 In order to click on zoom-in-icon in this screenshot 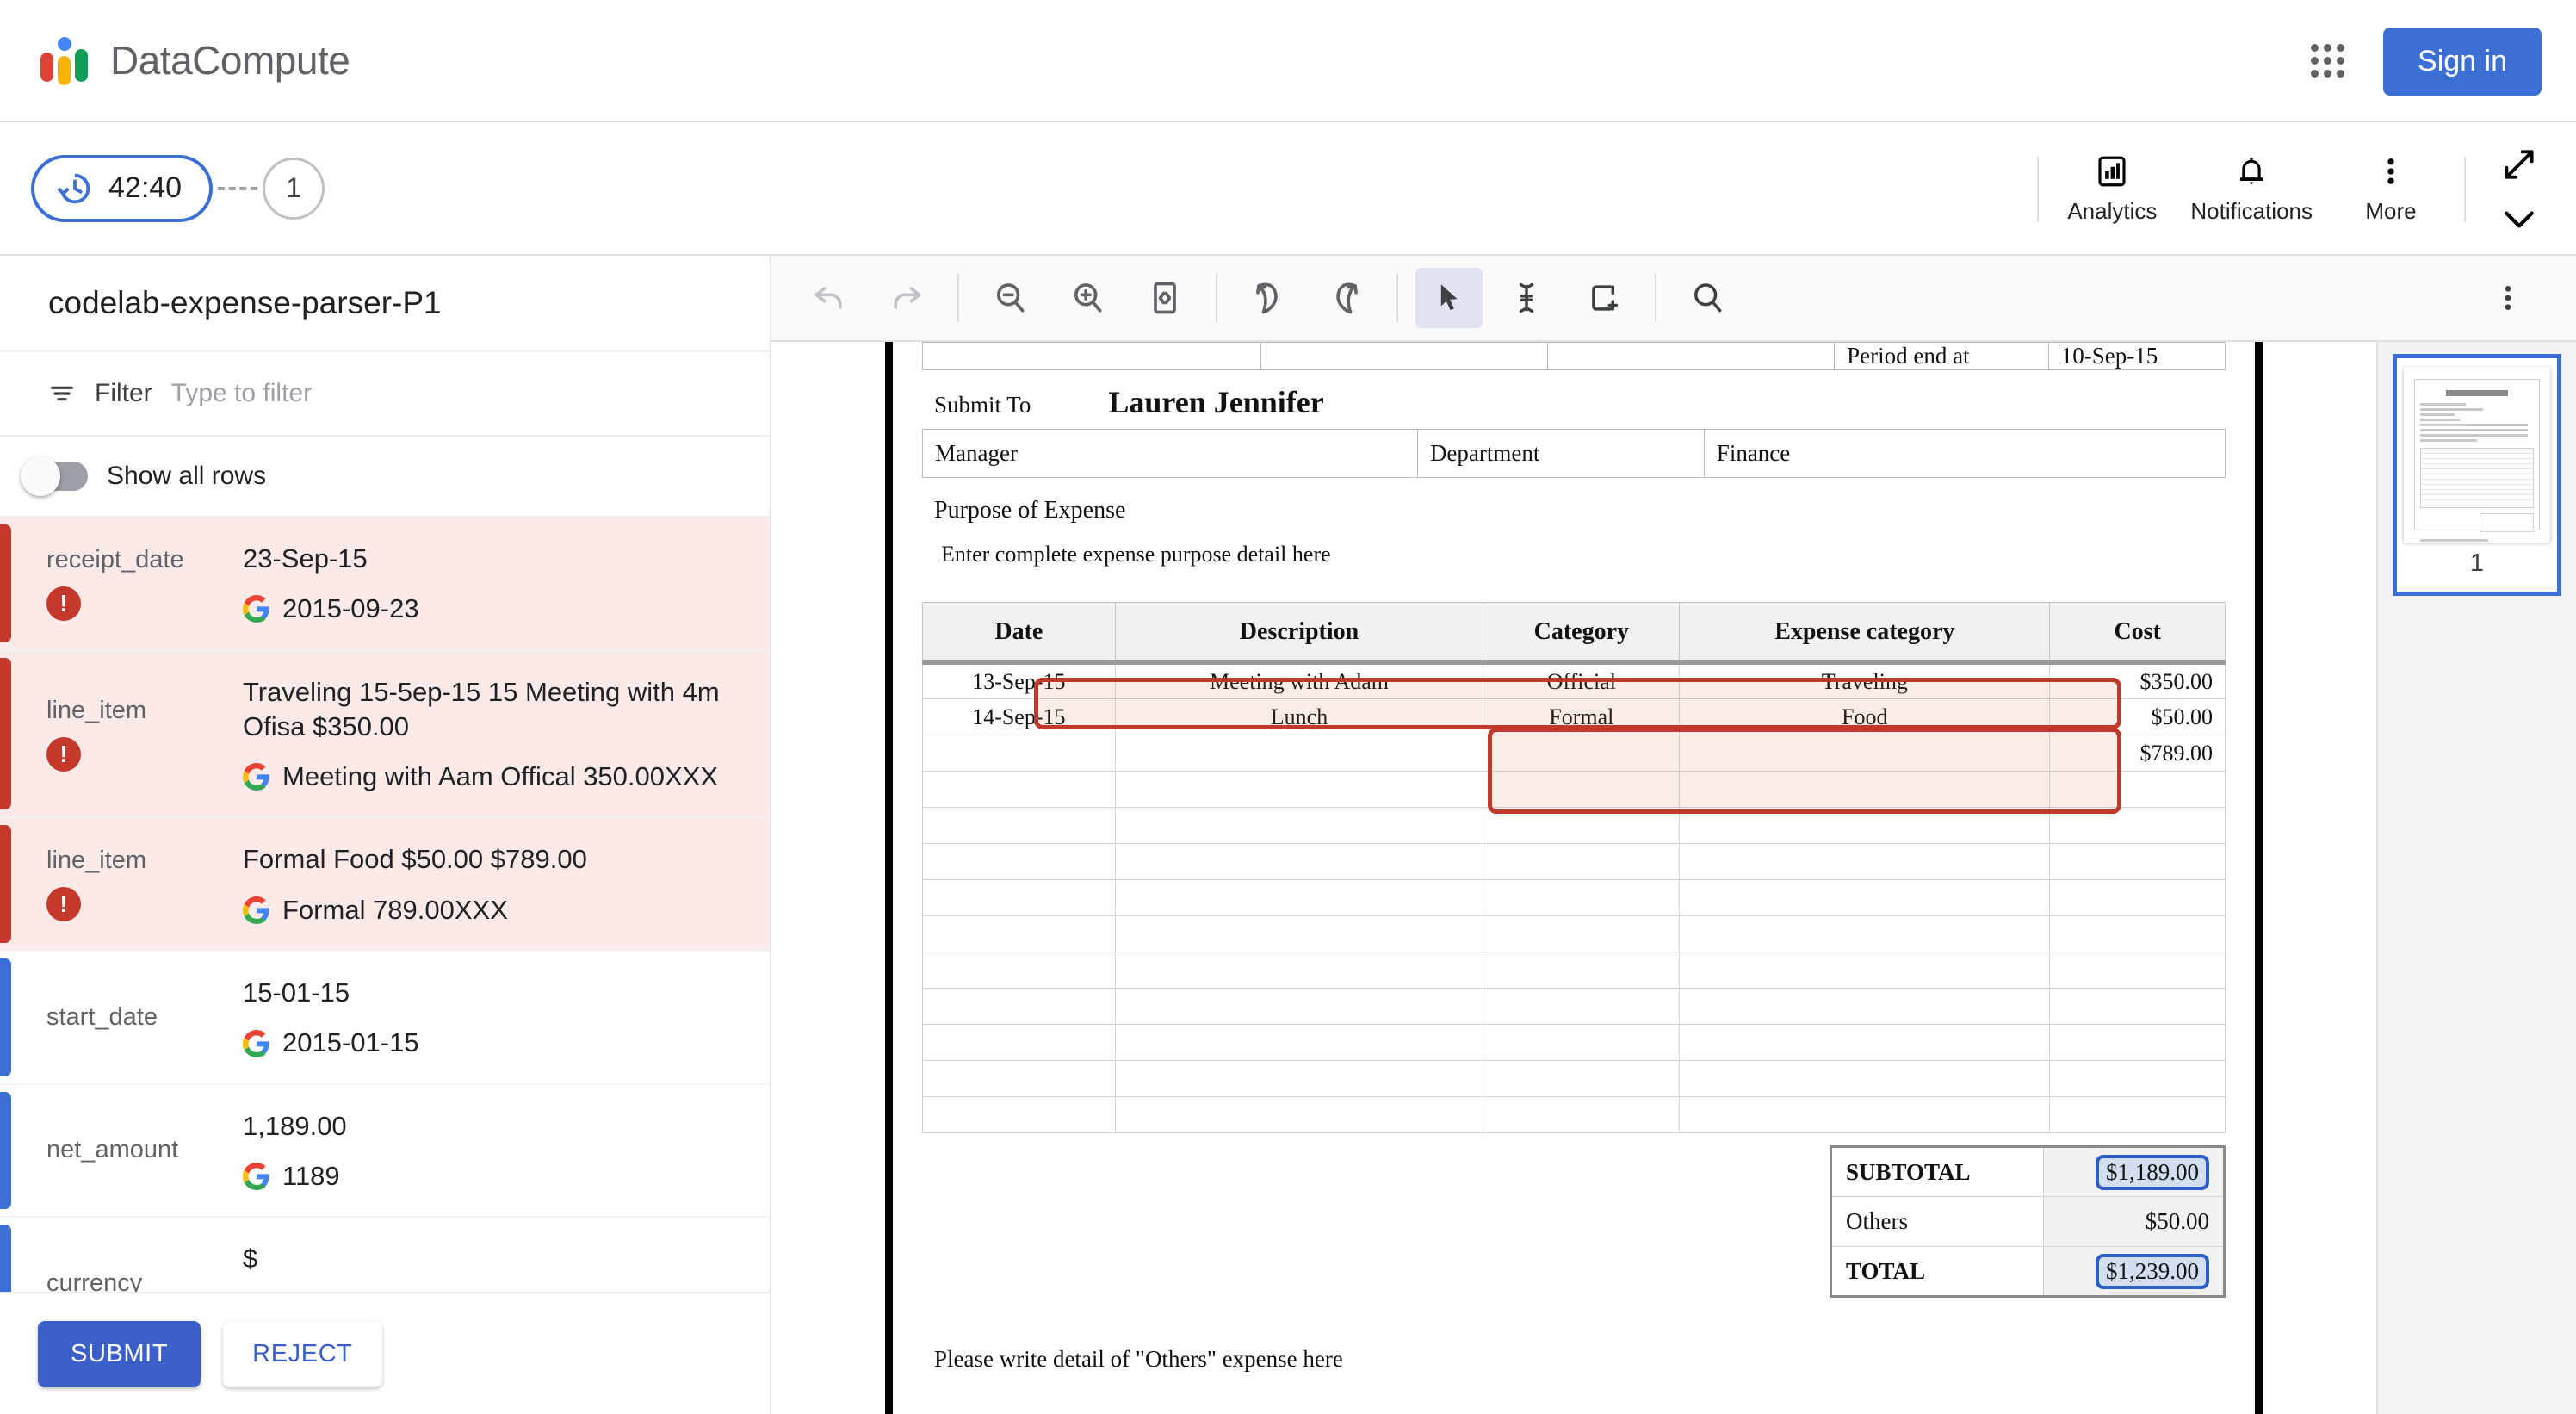, I will do `click(1087, 298)`.